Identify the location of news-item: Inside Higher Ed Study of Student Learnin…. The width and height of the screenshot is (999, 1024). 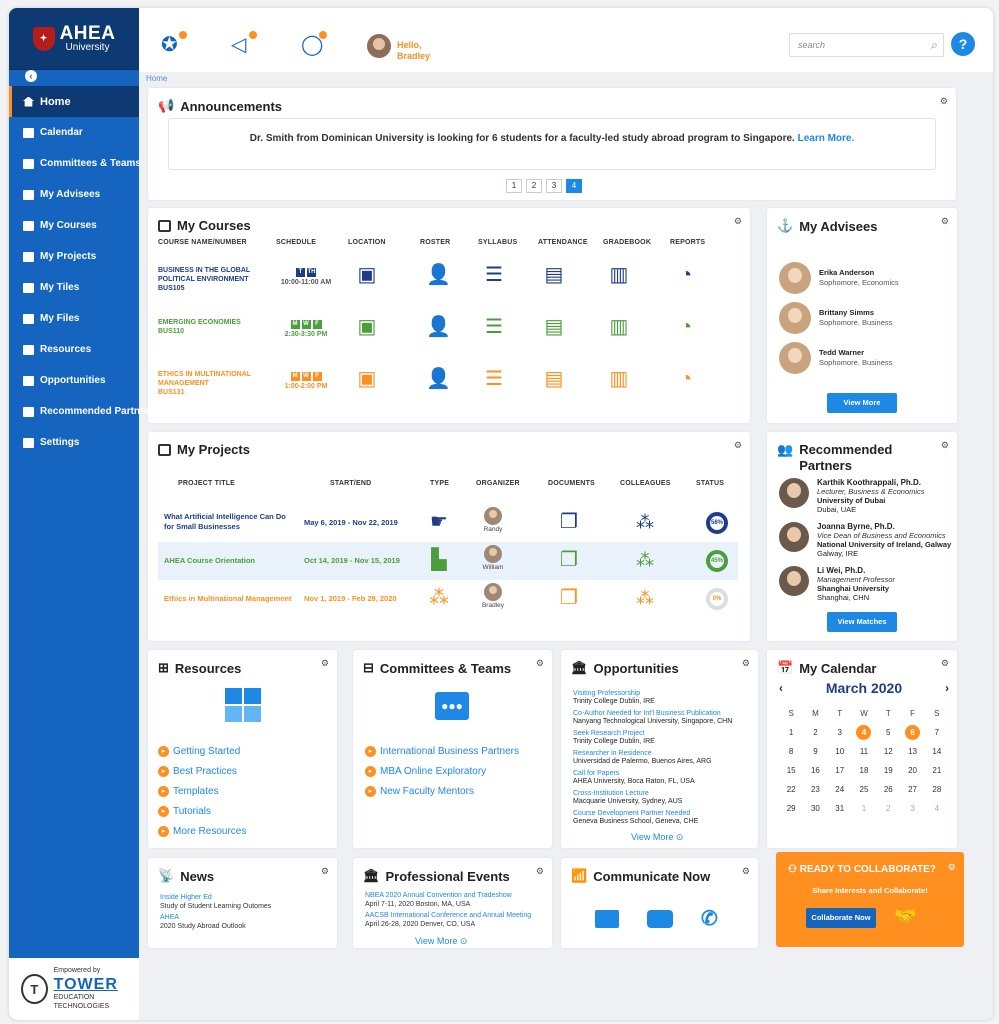
(252, 902).